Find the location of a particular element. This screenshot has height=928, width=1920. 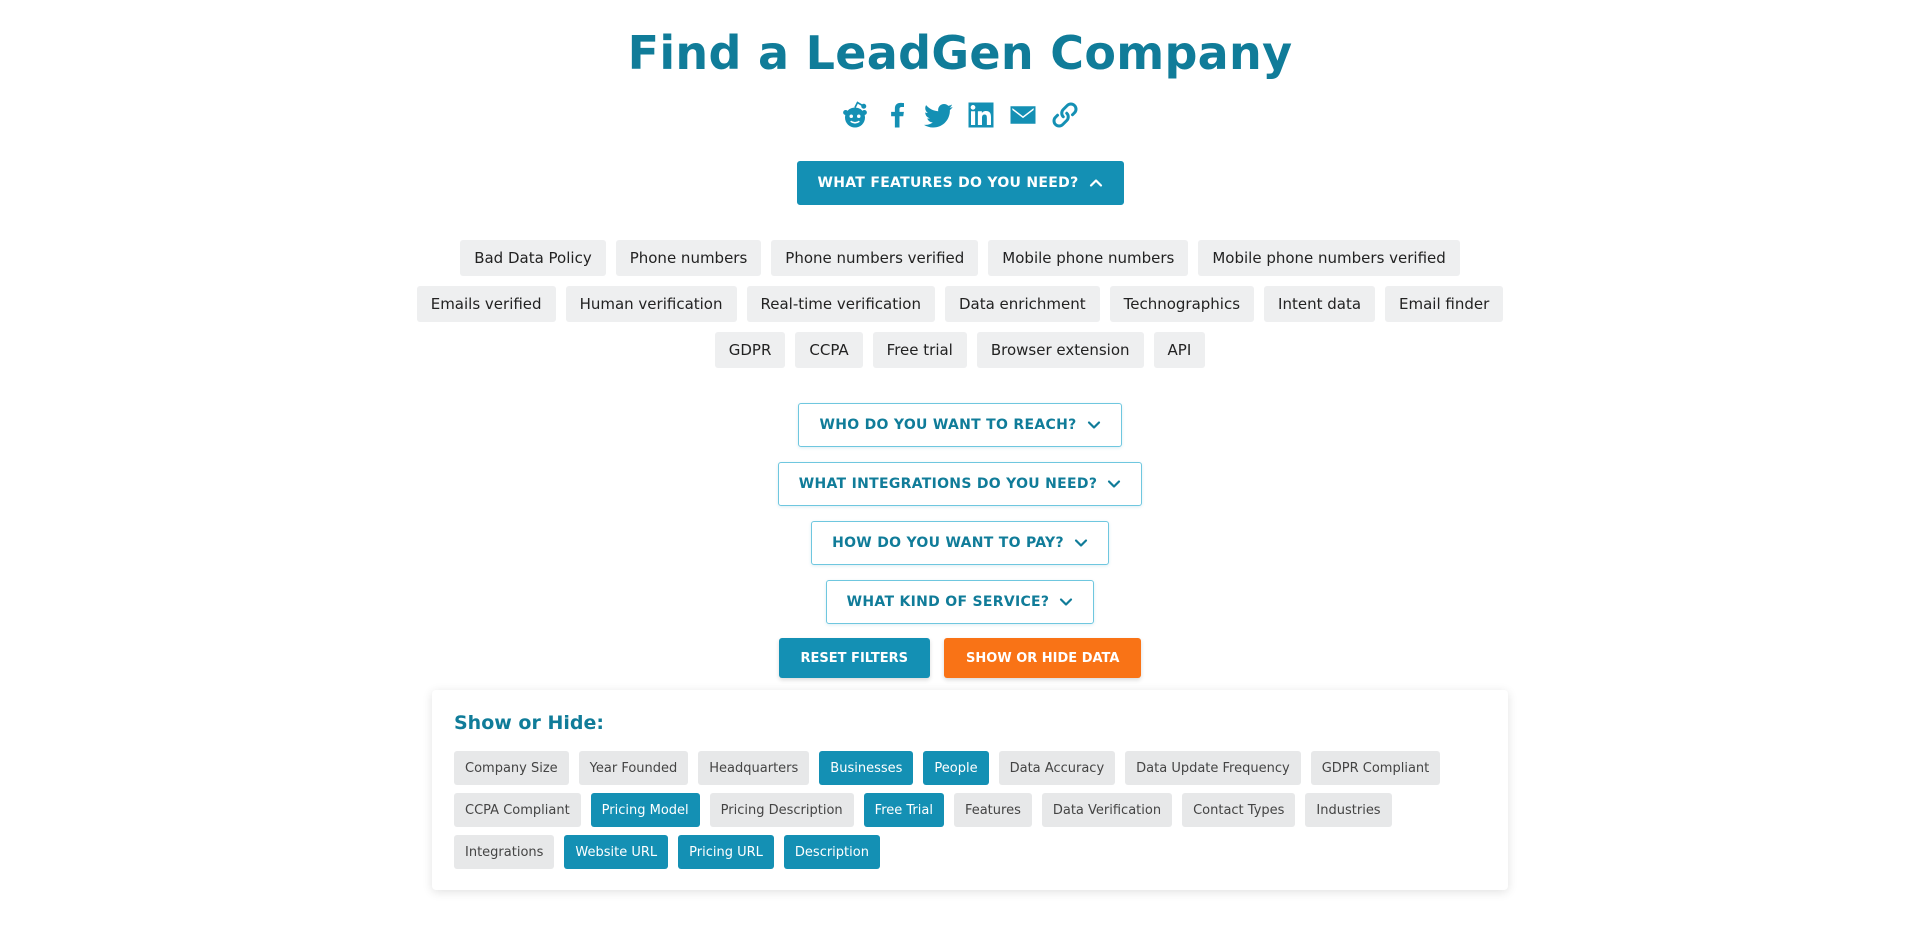

feature-chip: Real-time verification is located at coordinates (840, 304).